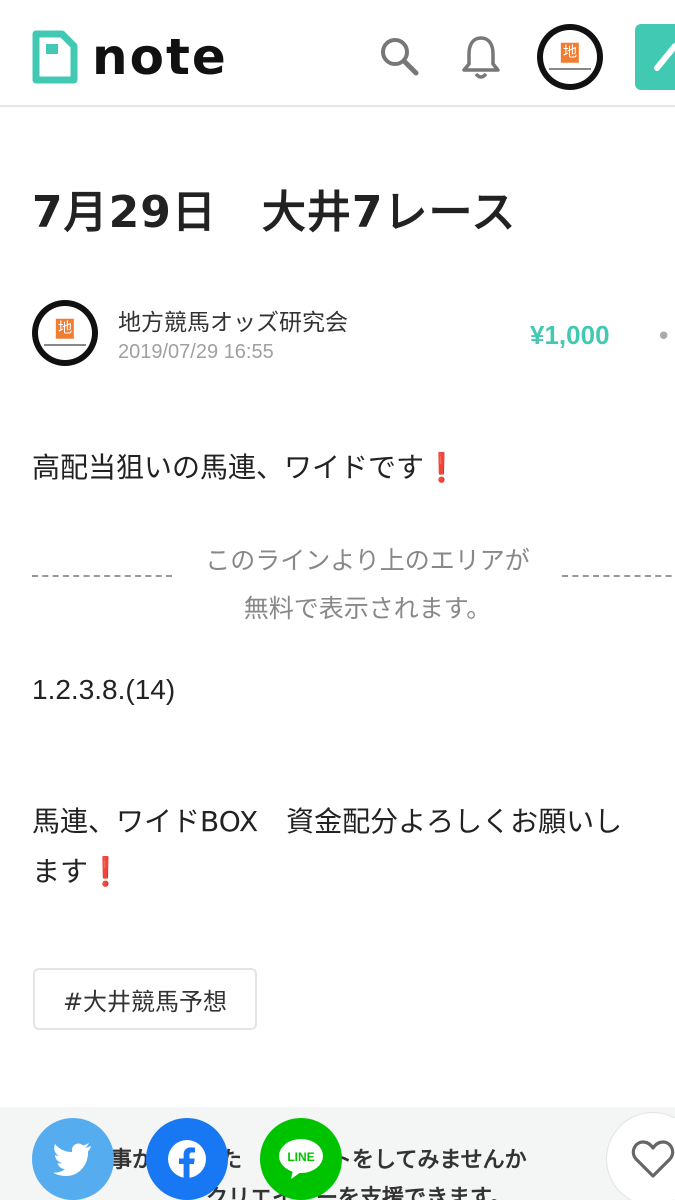 This screenshot has width=675, height=1200. What do you see at coordinates (367, 585) in the screenshot?
I see `free-area-notice: このラインより上のエリアが 無料で表示されます。` at bounding box center [367, 585].